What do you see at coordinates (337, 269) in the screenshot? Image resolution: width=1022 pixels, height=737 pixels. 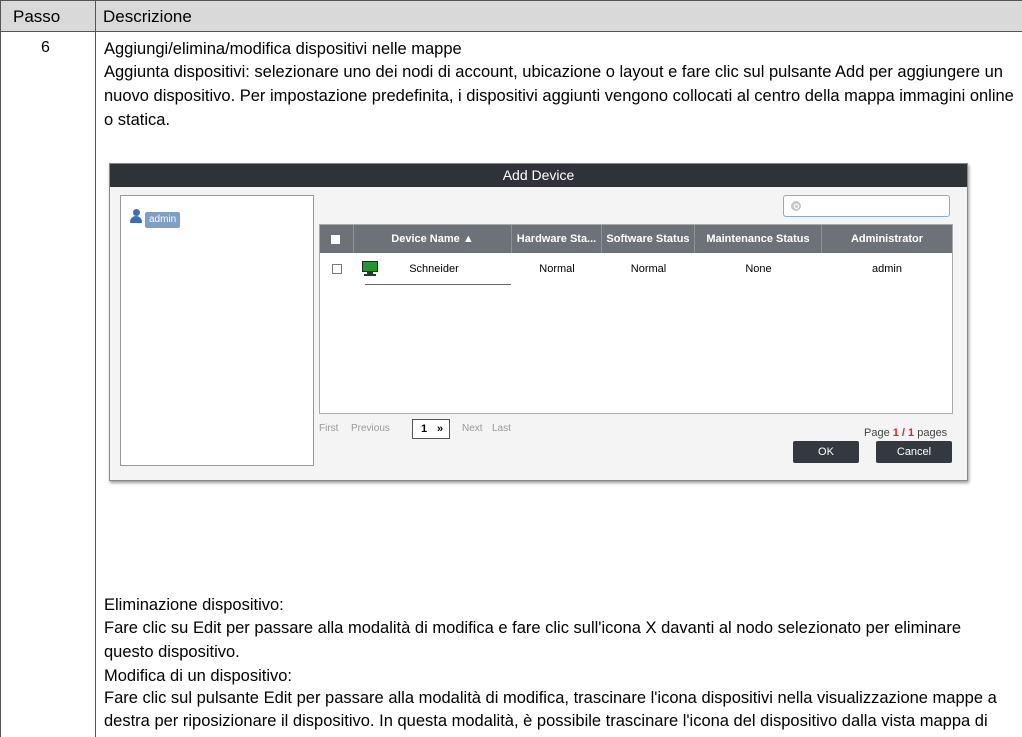 I see `row-checkbox` at bounding box center [337, 269].